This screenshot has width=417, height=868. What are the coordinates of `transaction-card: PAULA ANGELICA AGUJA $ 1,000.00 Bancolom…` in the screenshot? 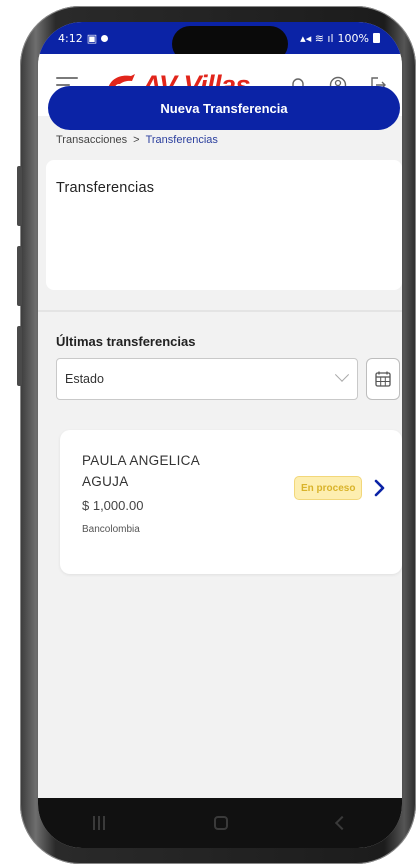 It's located at (231, 502).